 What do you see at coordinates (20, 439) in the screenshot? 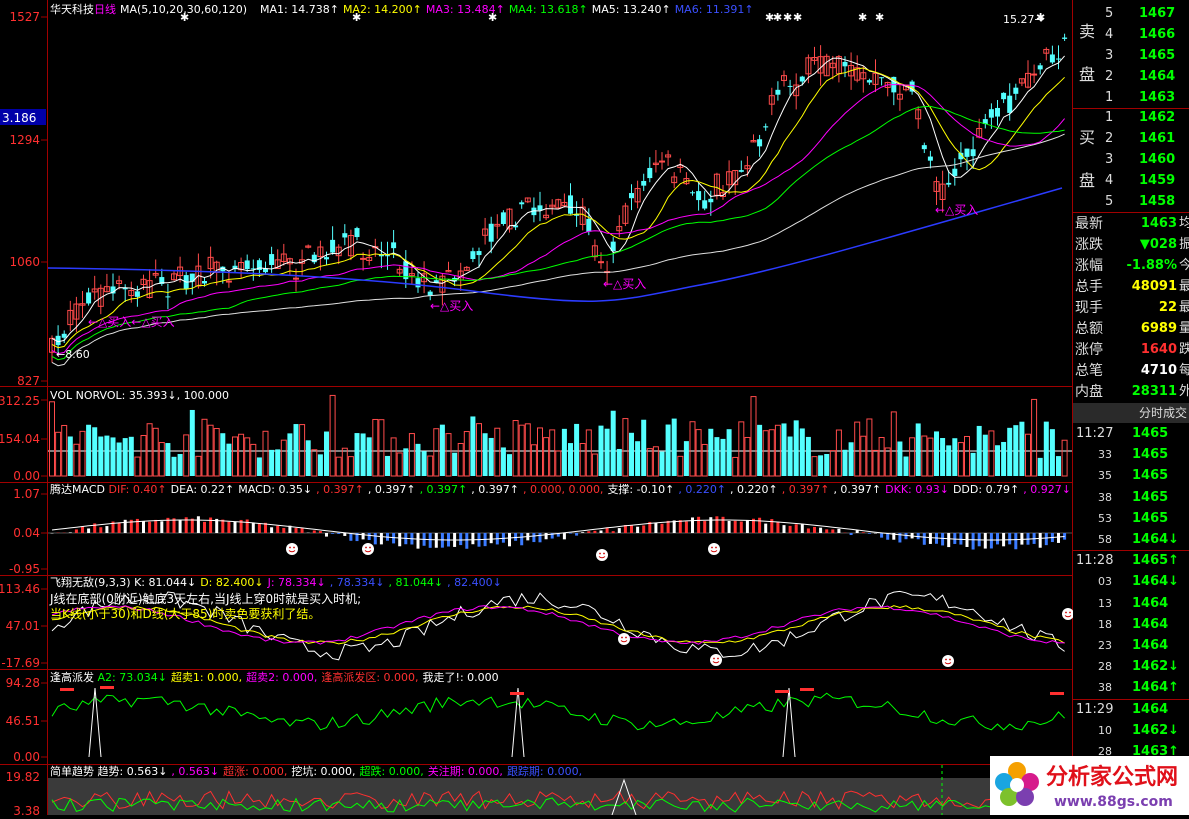
I see `vol-axis-1: 154.04` at bounding box center [20, 439].